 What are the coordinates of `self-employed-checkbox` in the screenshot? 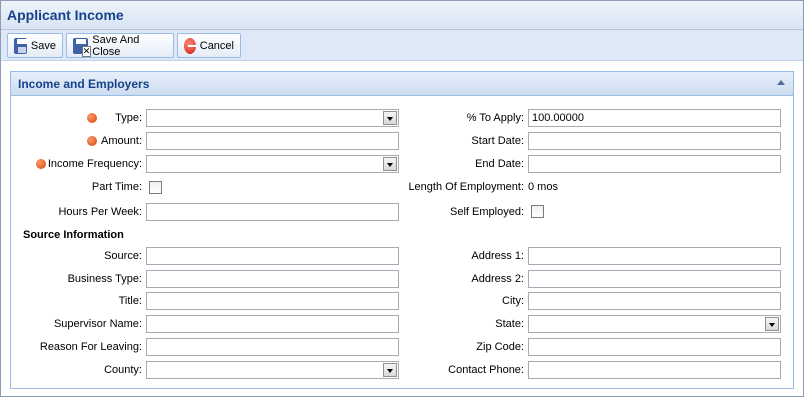 It's located at (537, 211).